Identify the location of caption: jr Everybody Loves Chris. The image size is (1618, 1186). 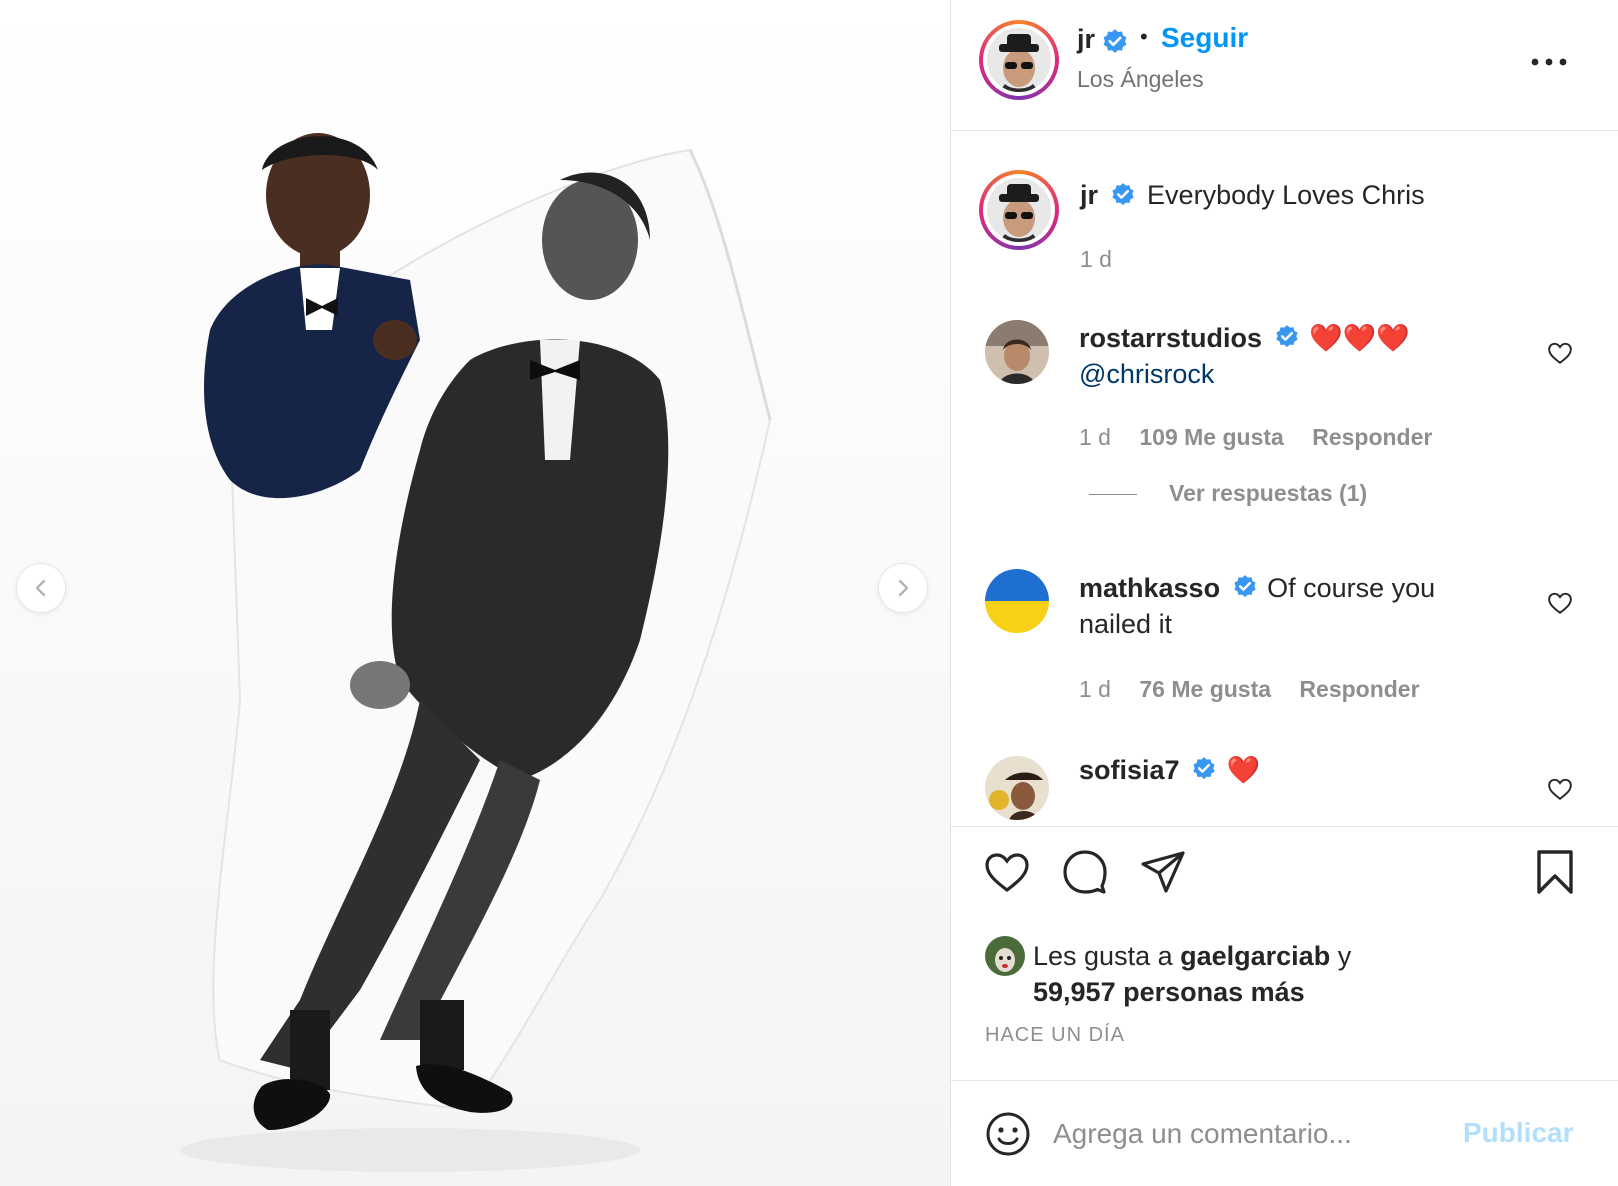
(1252, 196).